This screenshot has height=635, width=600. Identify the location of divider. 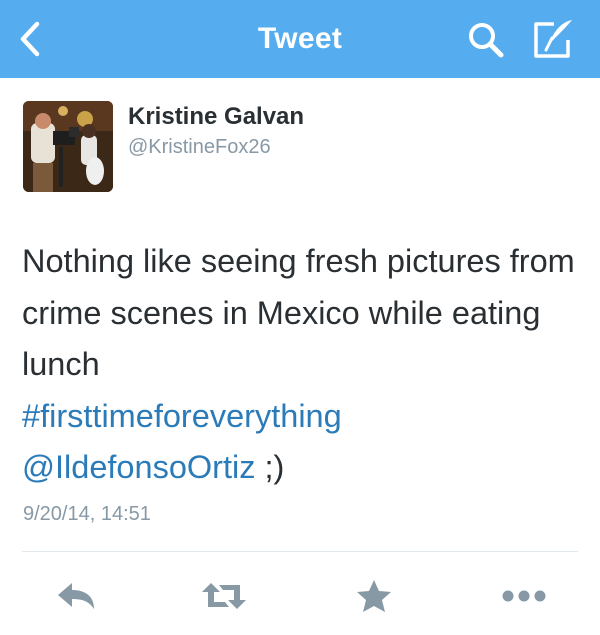
(300, 551).